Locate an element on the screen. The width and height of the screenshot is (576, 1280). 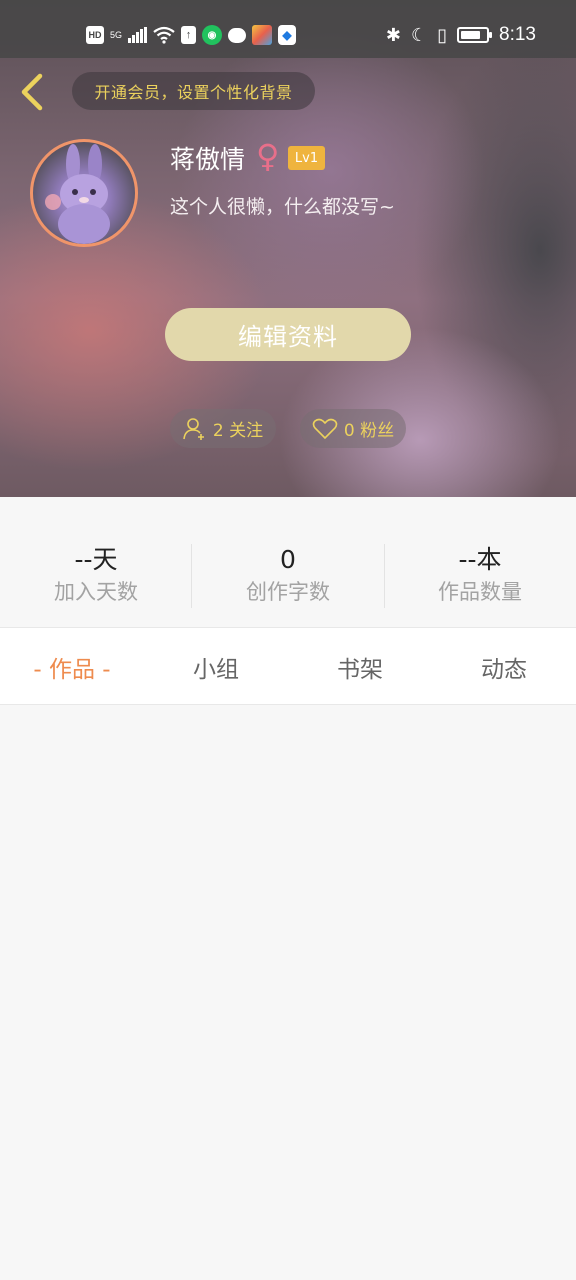
stat-value: 0 is located at coordinates (288, 559).